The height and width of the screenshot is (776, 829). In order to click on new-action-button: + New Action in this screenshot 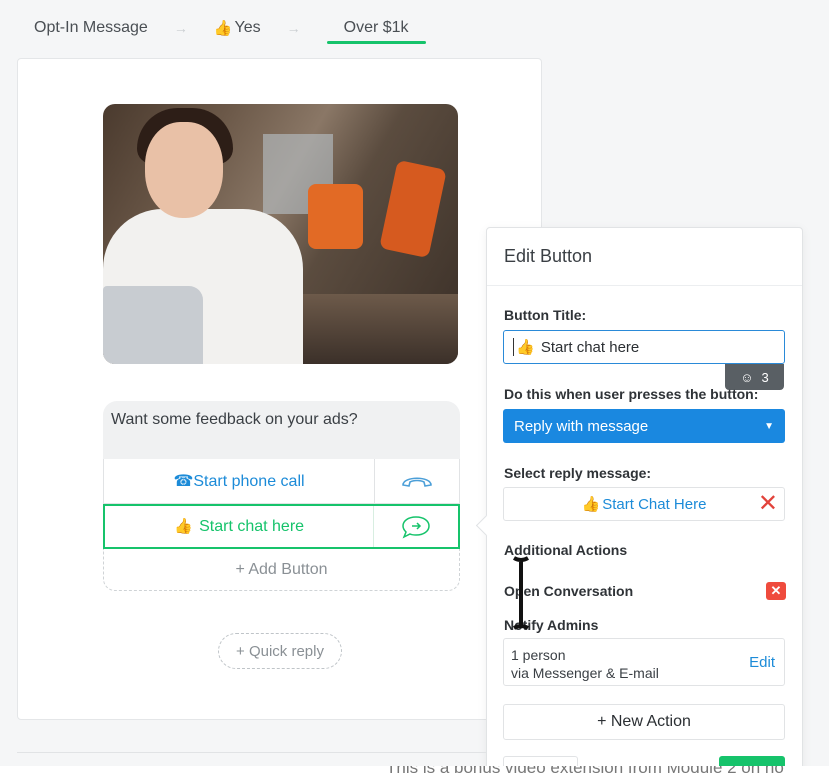, I will do `click(644, 722)`.